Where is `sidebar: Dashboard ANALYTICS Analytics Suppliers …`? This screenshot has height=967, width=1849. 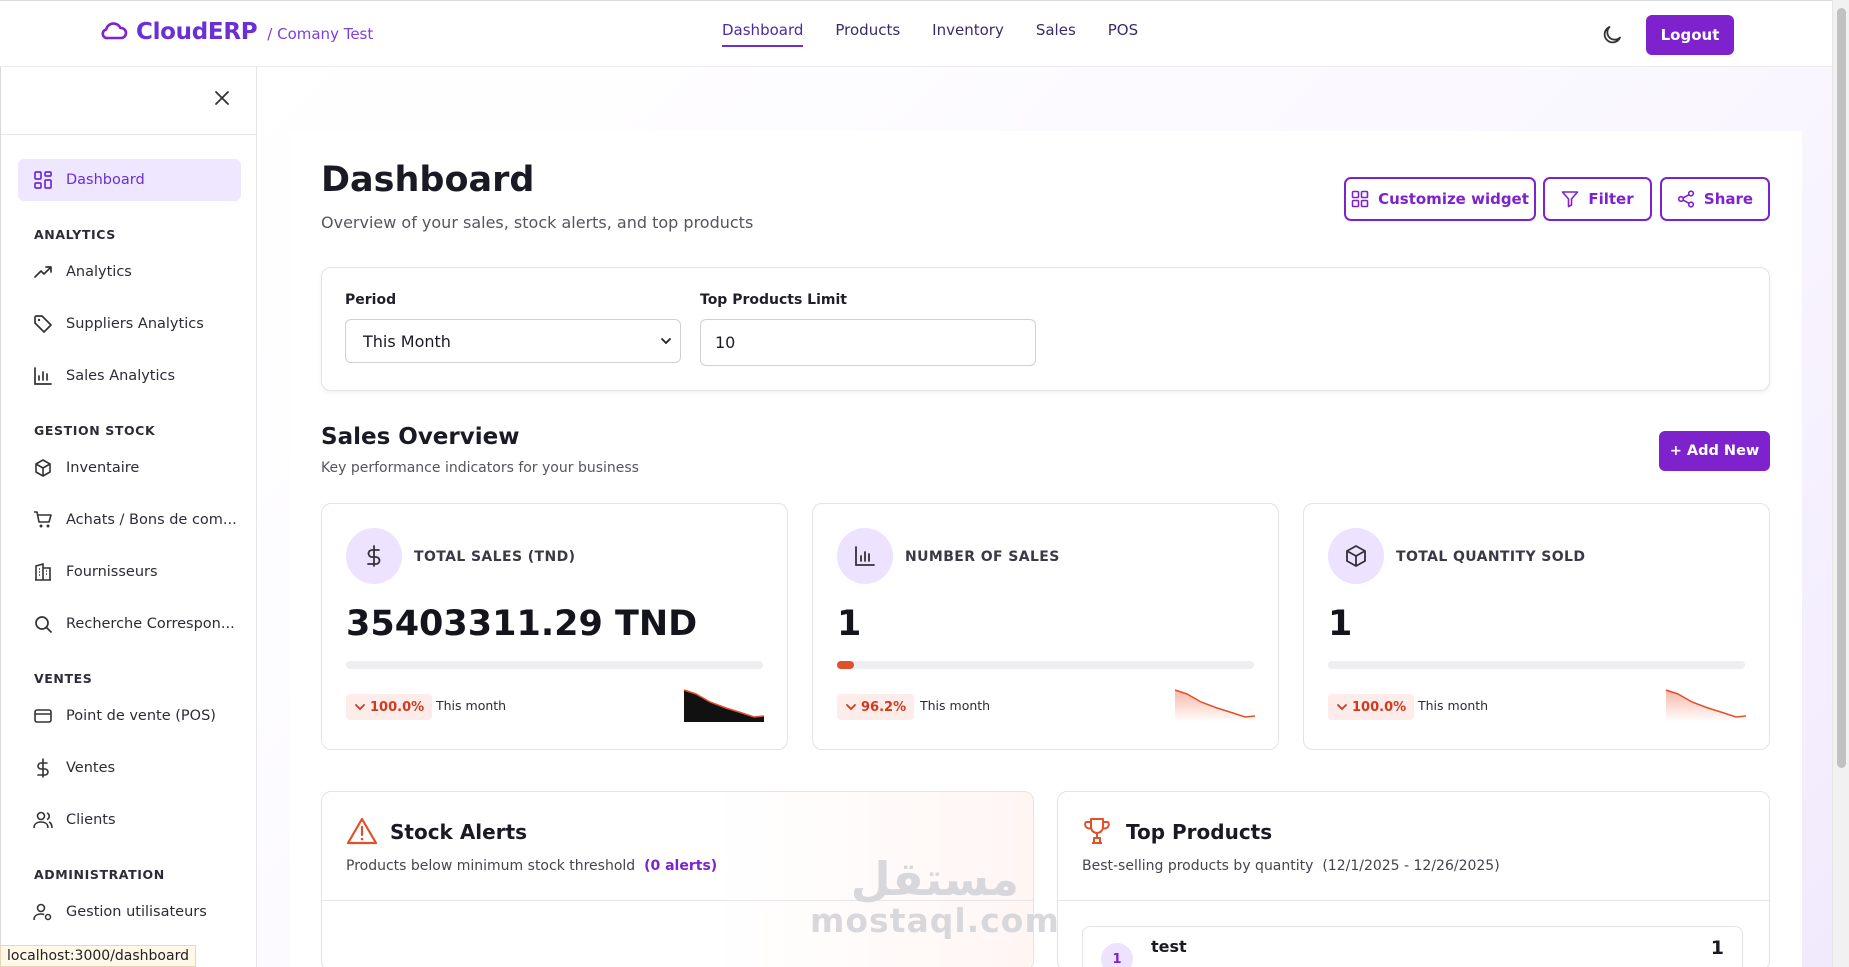 sidebar: Dashboard ANALYTICS Analytics Suppliers … is located at coordinates (129, 517).